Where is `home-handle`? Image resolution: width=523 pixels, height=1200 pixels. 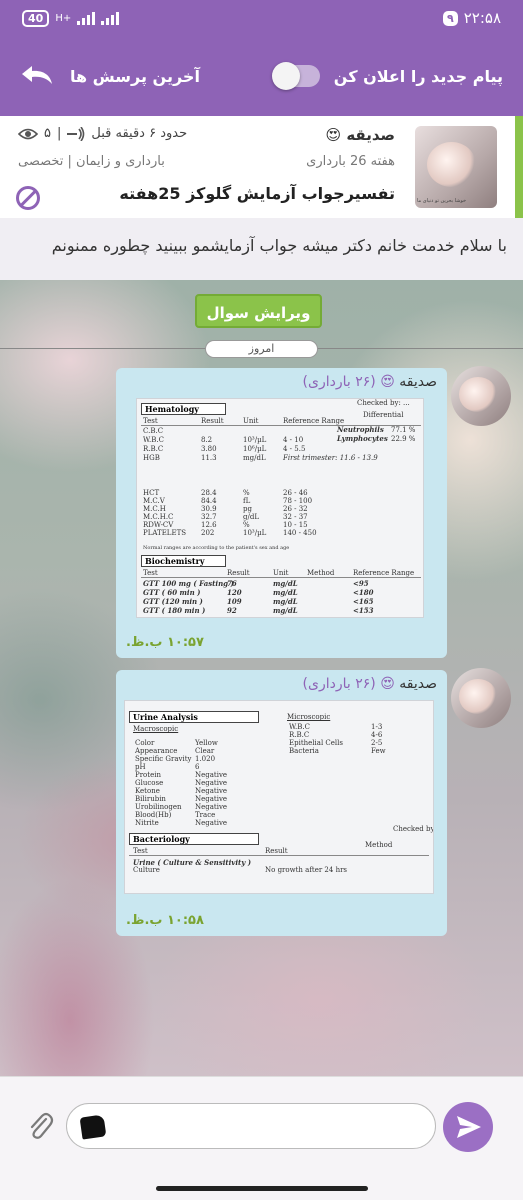 home-handle is located at coordinates (262, 1188).